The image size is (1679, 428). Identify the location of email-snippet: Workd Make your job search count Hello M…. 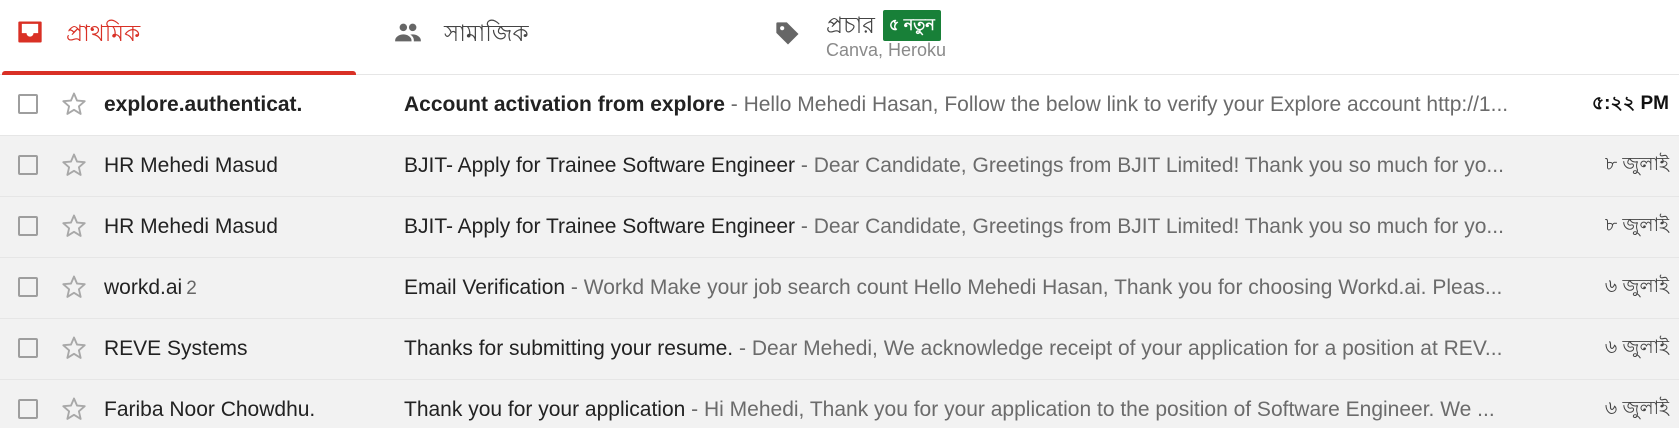
(1043, 287).